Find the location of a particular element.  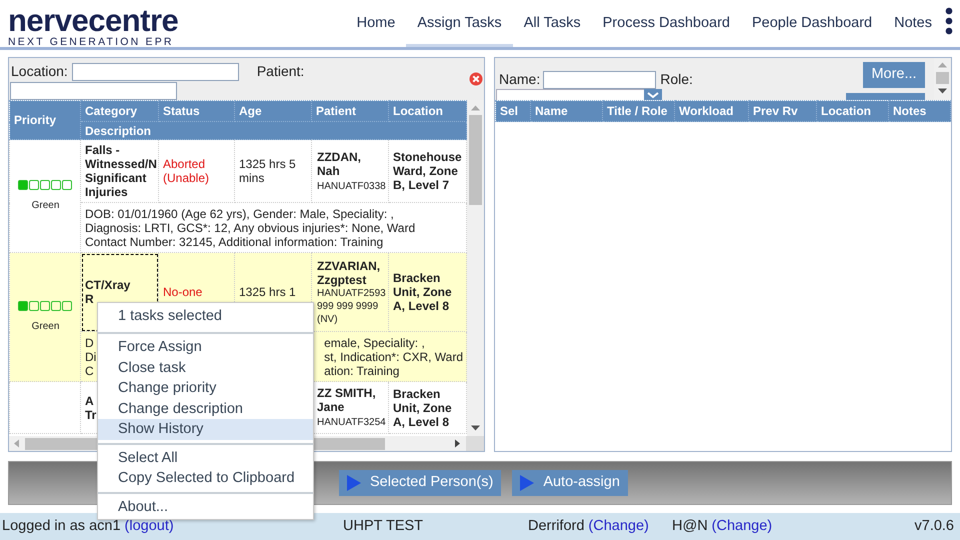

patient-name: ZZ SMITH, Jane is located at coordinates (347, 400).